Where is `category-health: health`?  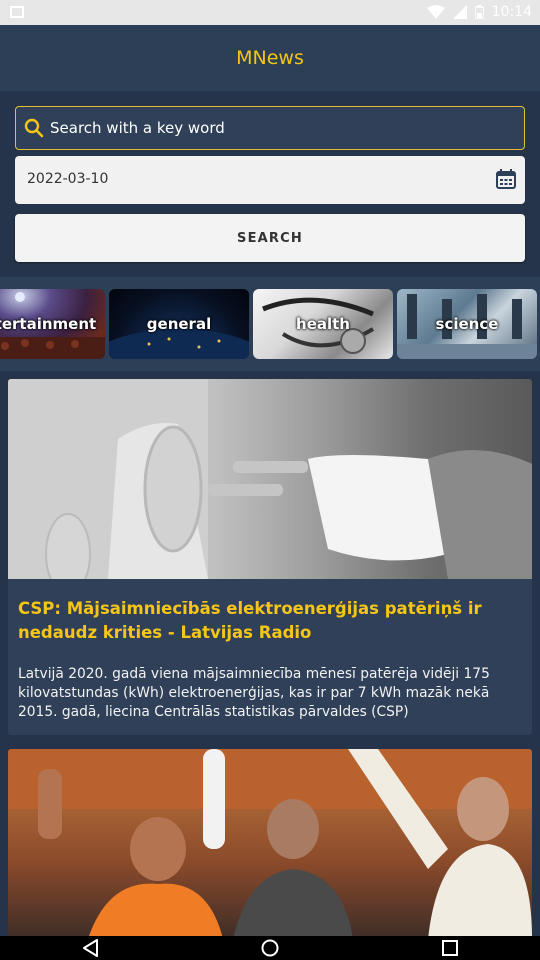
category-health: health is located at coordinates (323, 324).